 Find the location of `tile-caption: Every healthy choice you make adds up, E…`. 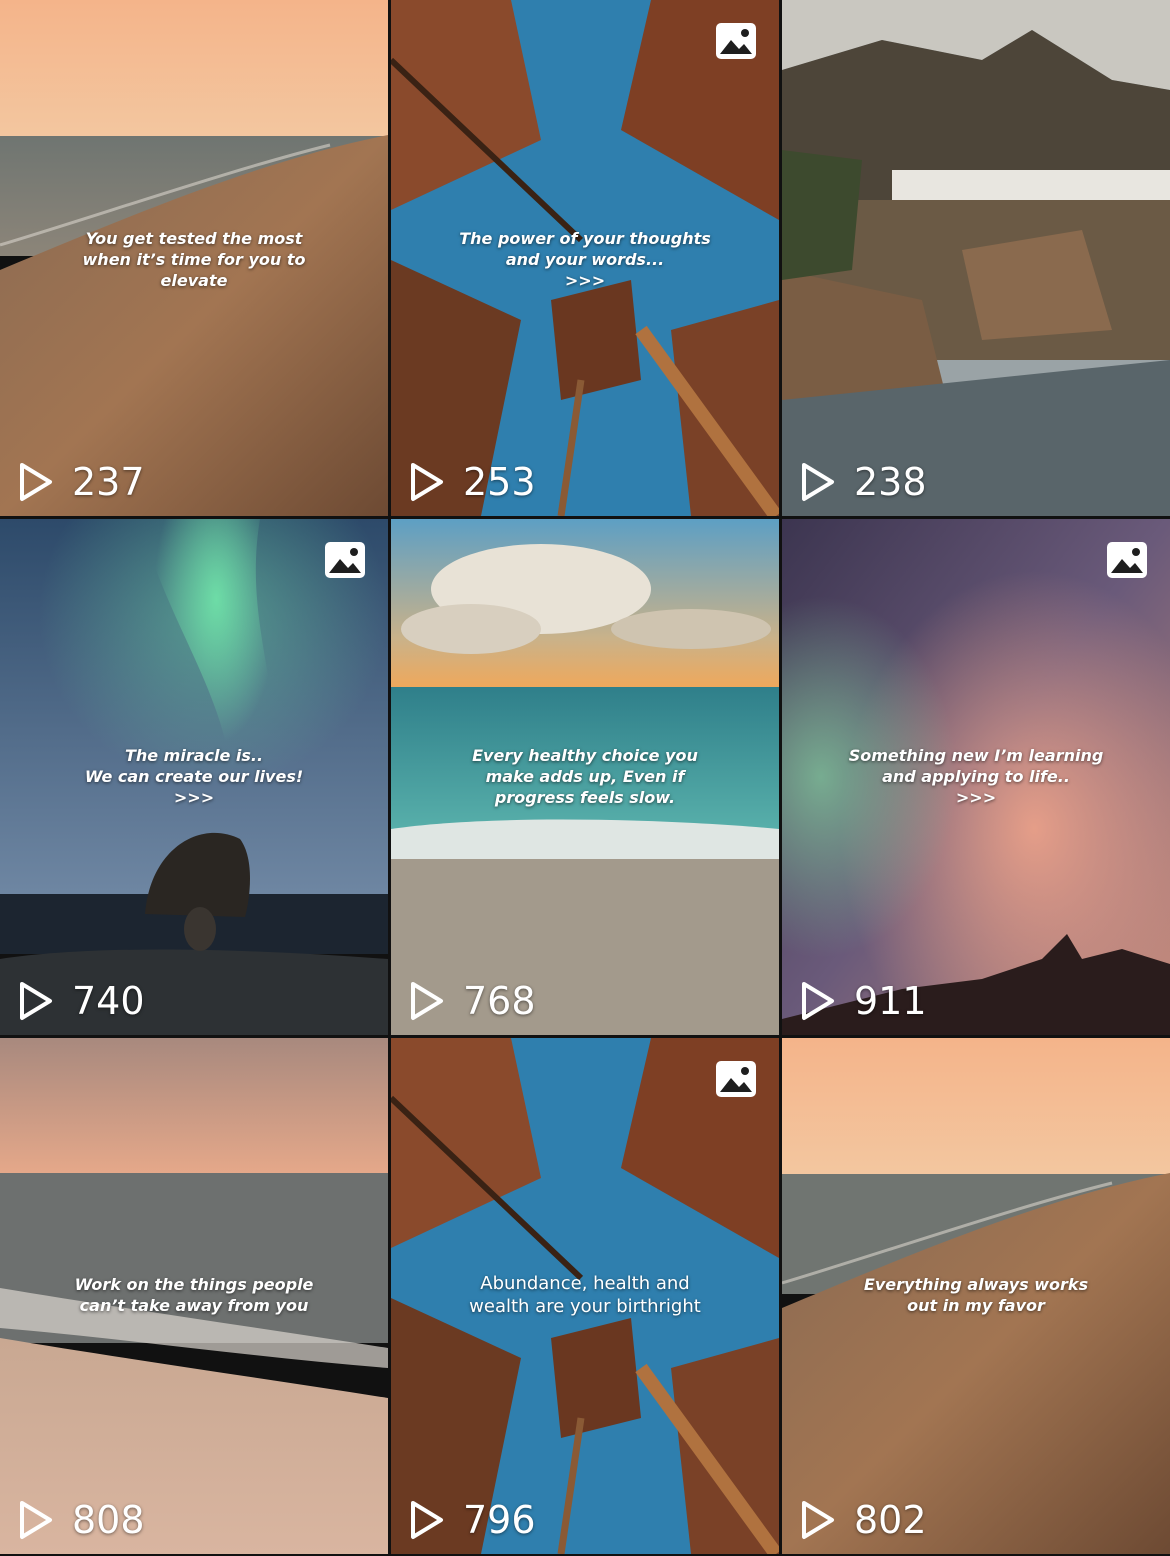

tile-caption: Every healthy choice you make adds up, E… is located at coordinates (585, 776).